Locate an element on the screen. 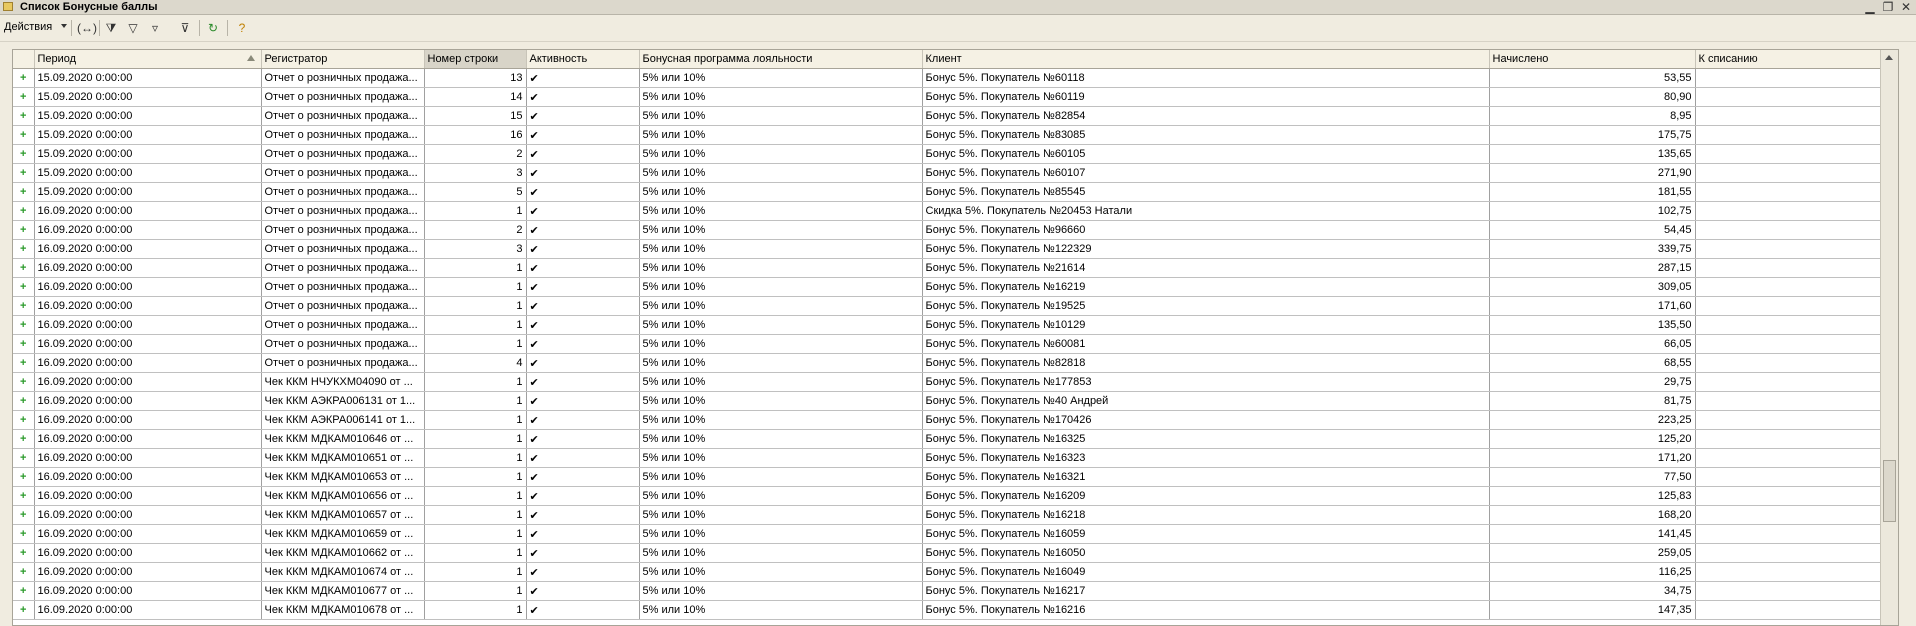 This screenshot has width=1916, height=626. client-cell: Бонус 5%. Покупатель №82854 is located at coordinates (1206, 116).